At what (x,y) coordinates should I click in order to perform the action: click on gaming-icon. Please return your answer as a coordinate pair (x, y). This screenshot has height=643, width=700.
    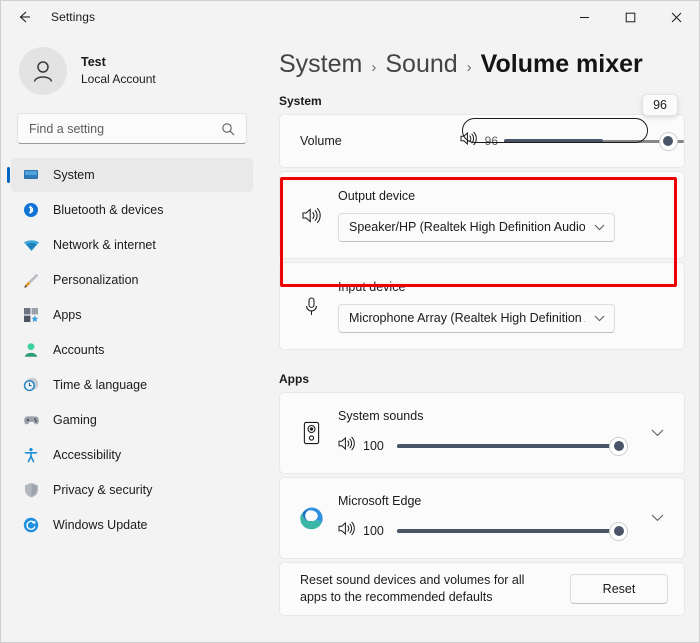
    Looking at the image, I should click on (31, 420).